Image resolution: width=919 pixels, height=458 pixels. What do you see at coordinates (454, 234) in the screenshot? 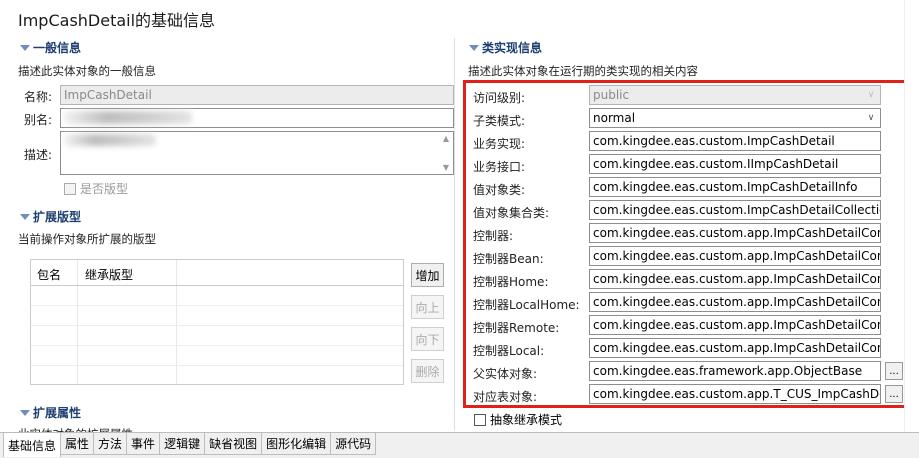
I see `panel-divider` at bounding box center [454, 234].